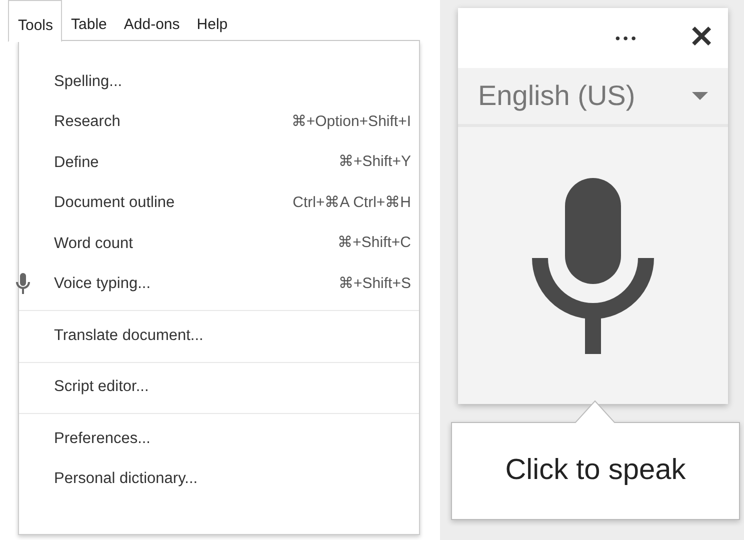 The height and width of the screenshot is (540, 744). Describe the element at coordinates (88, 20) in the screenshot. I see `menu-tab: Table` at that location.